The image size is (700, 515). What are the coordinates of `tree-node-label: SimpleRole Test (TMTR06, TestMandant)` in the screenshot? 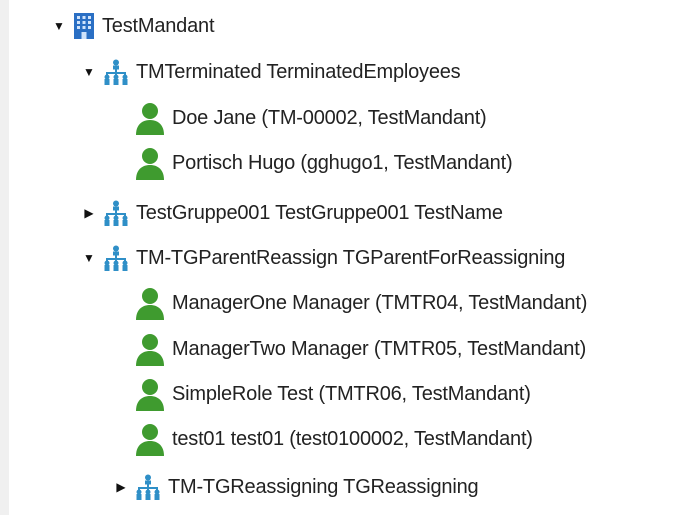 It's located at (351, 393).